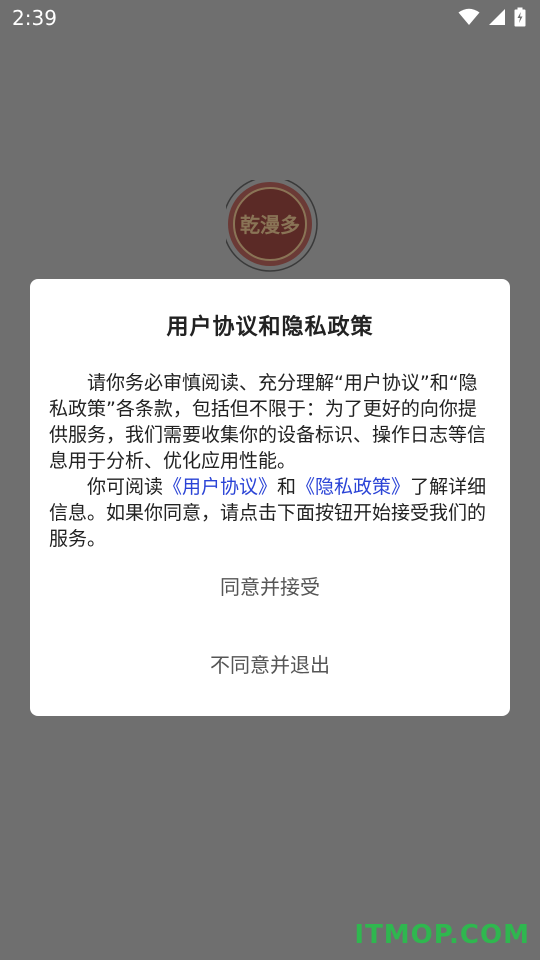  What do you see at coordinates (270, 18) in the screenshot?
I see `status-bar: 2:39` at bounding box center [270, 18].